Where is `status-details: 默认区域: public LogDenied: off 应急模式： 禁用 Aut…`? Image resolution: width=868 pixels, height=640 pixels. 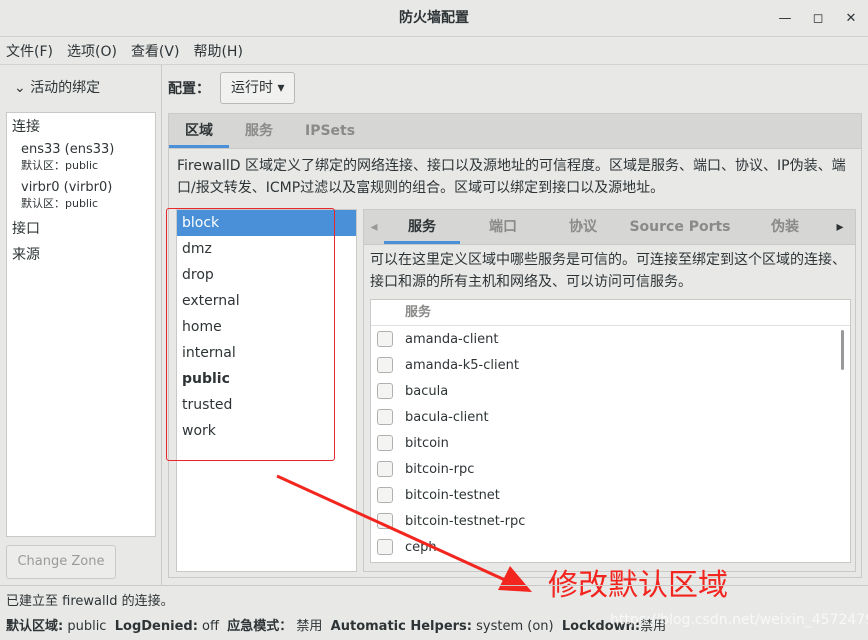
status-details: 默认区域: public LogDenied: off 应急模式： 禁用 Aut… is located at coordinates (336, 624).